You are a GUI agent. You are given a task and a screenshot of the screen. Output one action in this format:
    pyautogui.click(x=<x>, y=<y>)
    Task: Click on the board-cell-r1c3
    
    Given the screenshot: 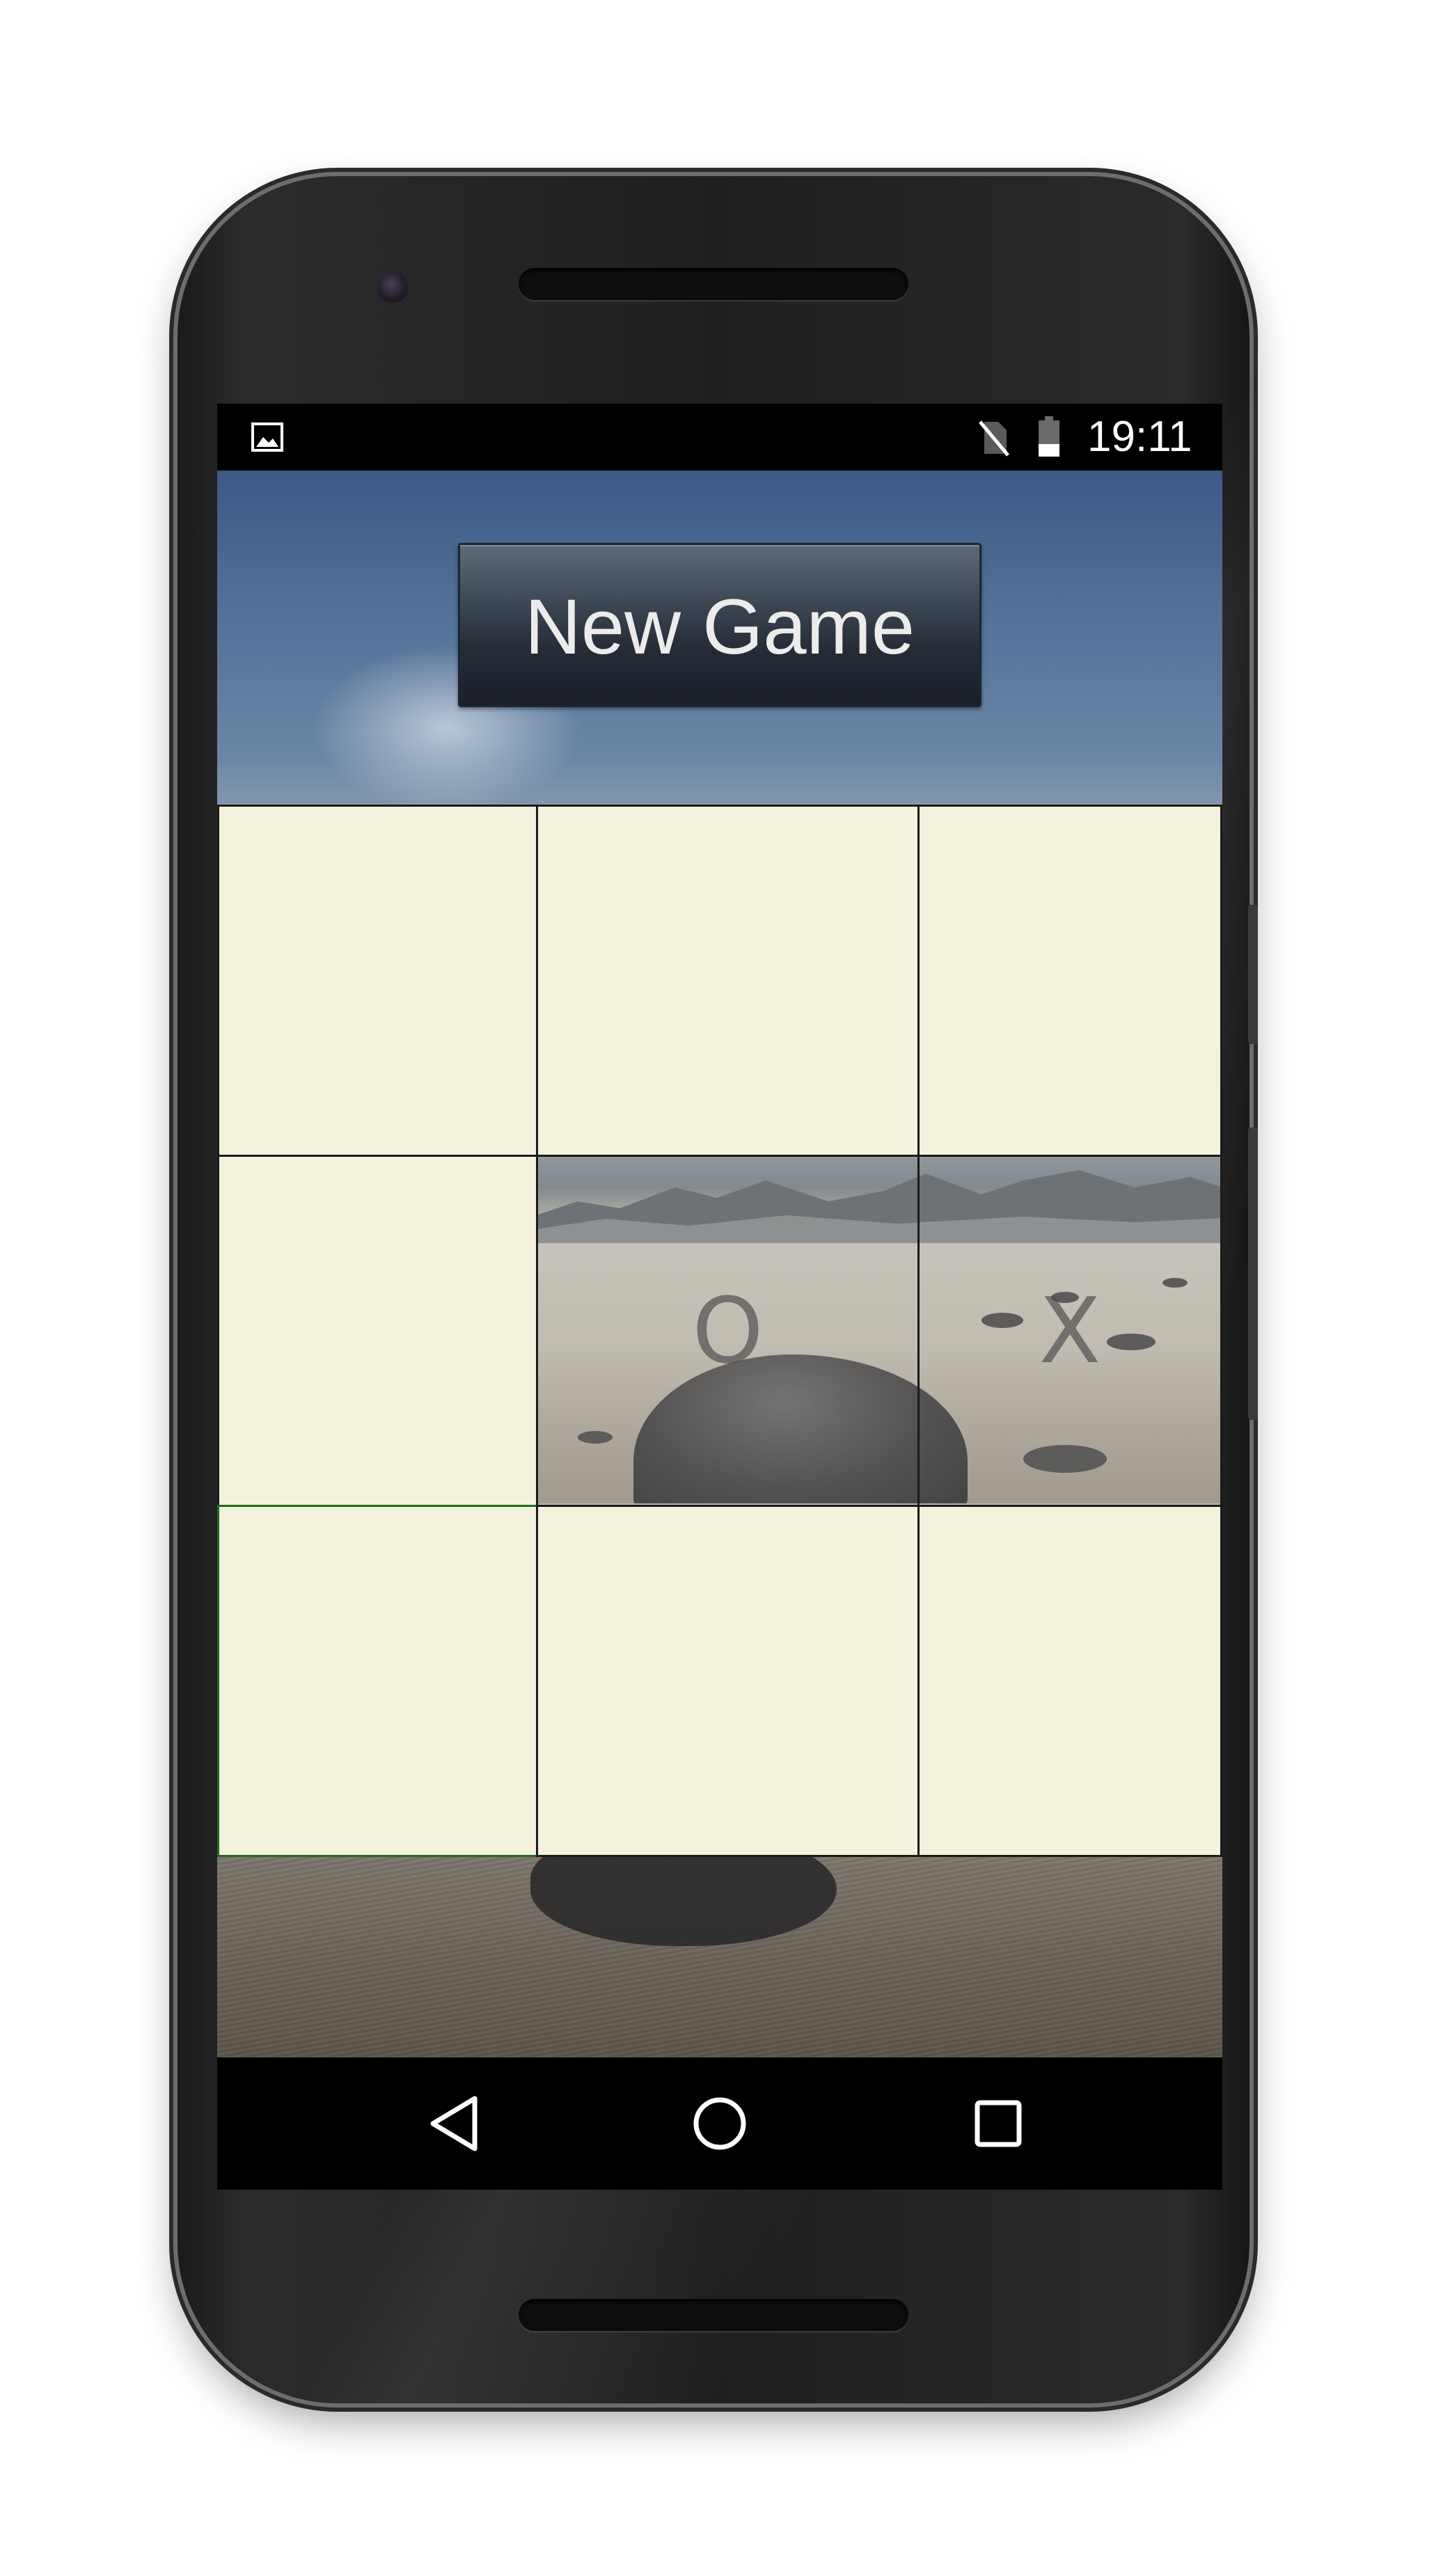 What is the action you would take?
    pyautogui.click(x=1069, y=981)
    